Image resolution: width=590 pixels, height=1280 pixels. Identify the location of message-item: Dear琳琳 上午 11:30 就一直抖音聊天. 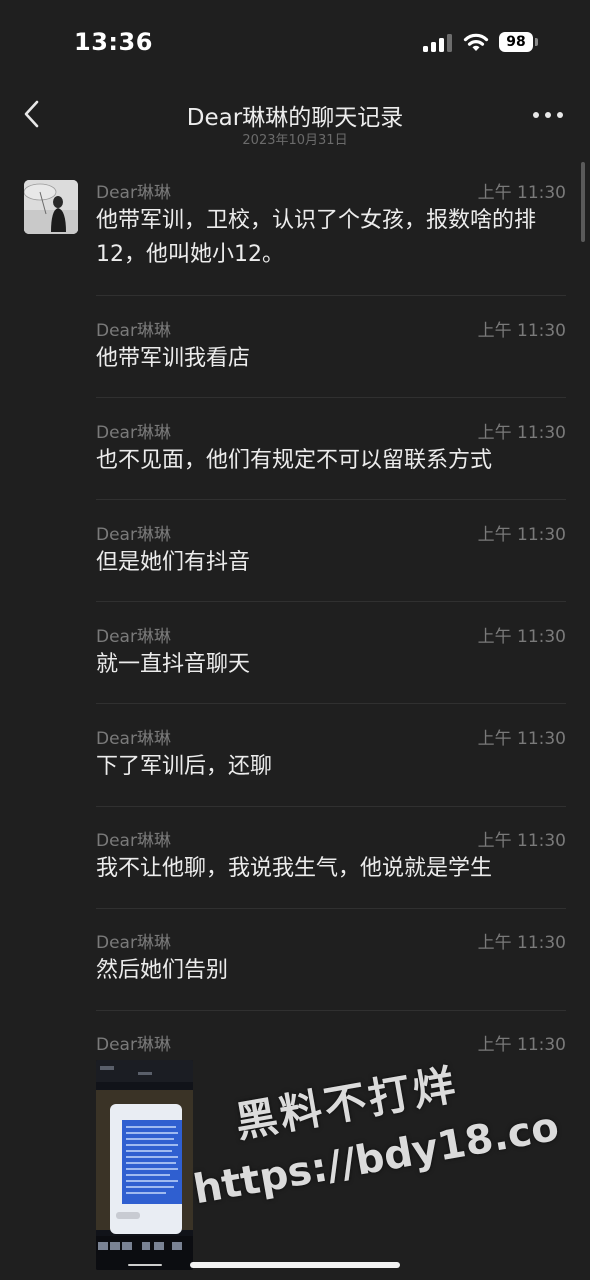
(331, 653).